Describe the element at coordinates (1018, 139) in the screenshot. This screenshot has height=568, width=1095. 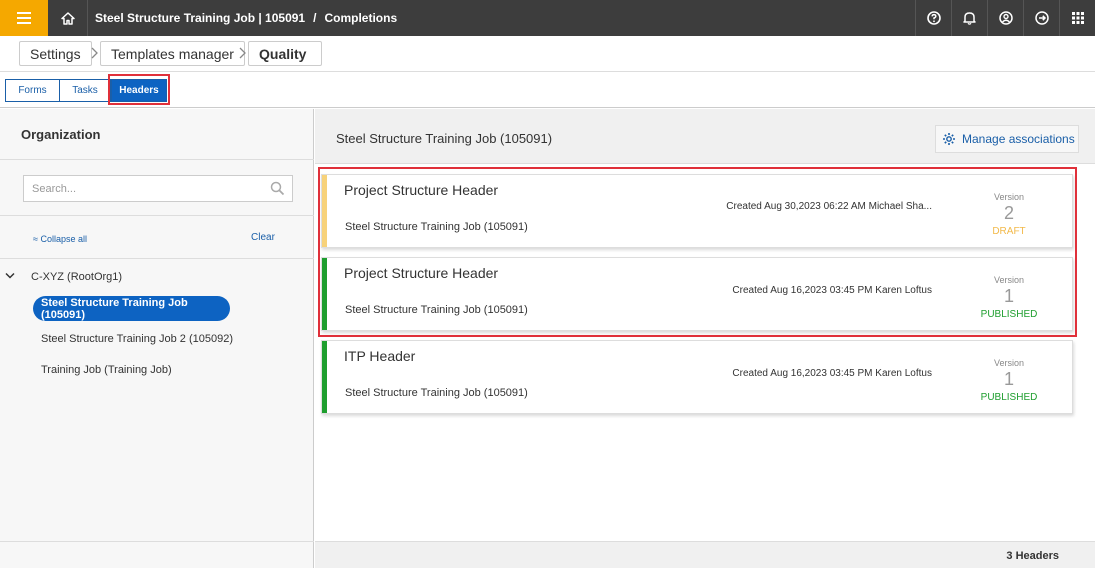
I see `manage-associations-label: Manage associations` at that location.